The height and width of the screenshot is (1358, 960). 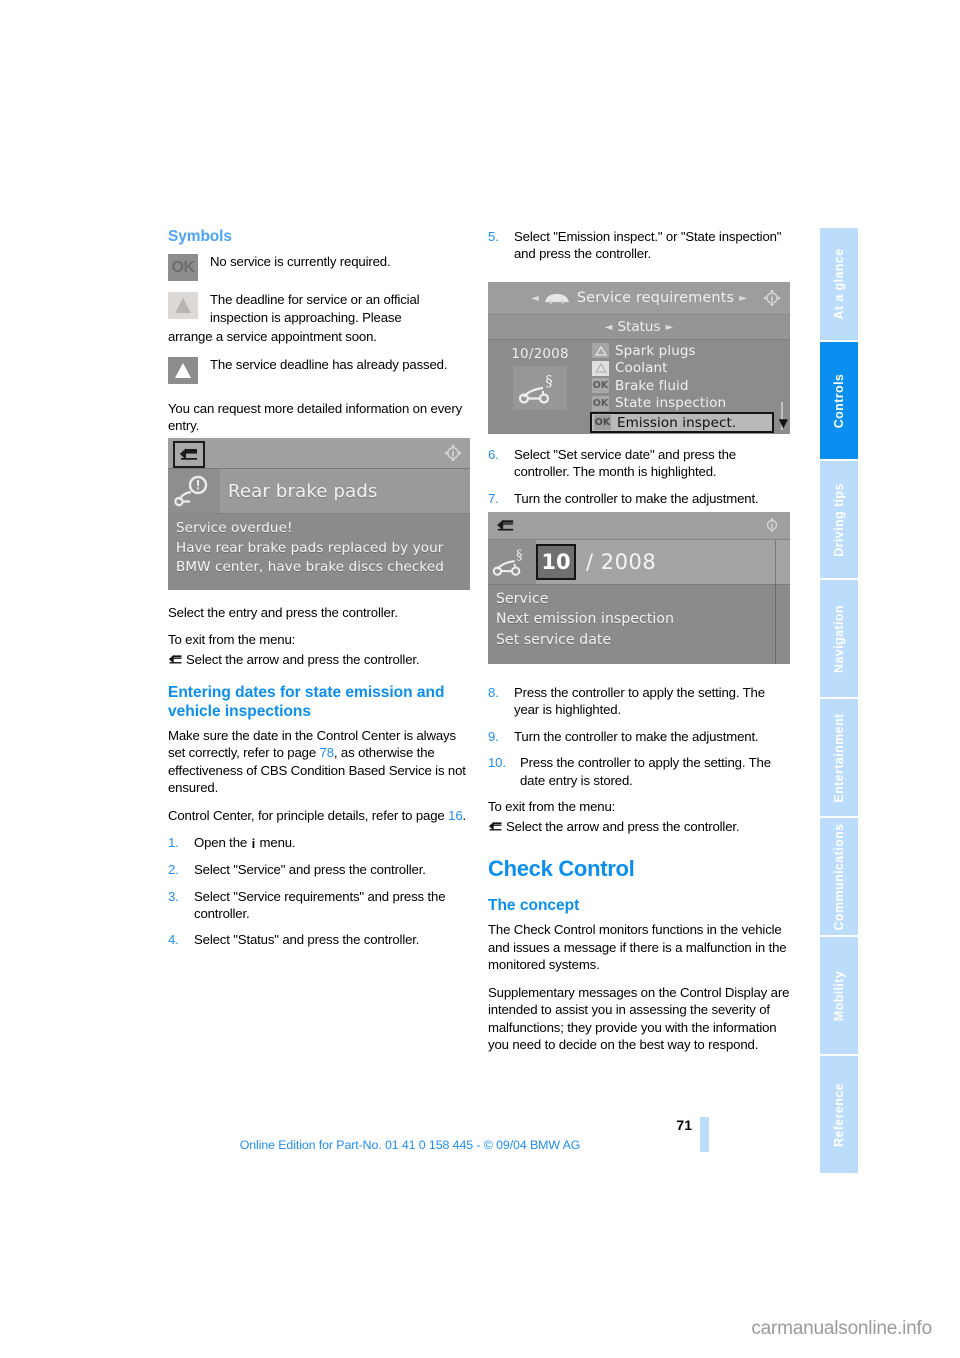 I want to click on tab-mobility: Mobility, so click(x=839, y=996).